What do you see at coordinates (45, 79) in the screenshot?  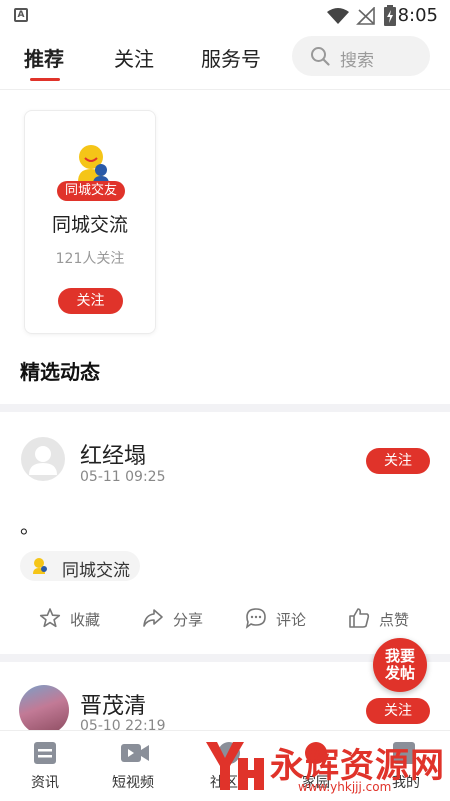 I see `active-tab-indicator` at bounding box center [45, 79].